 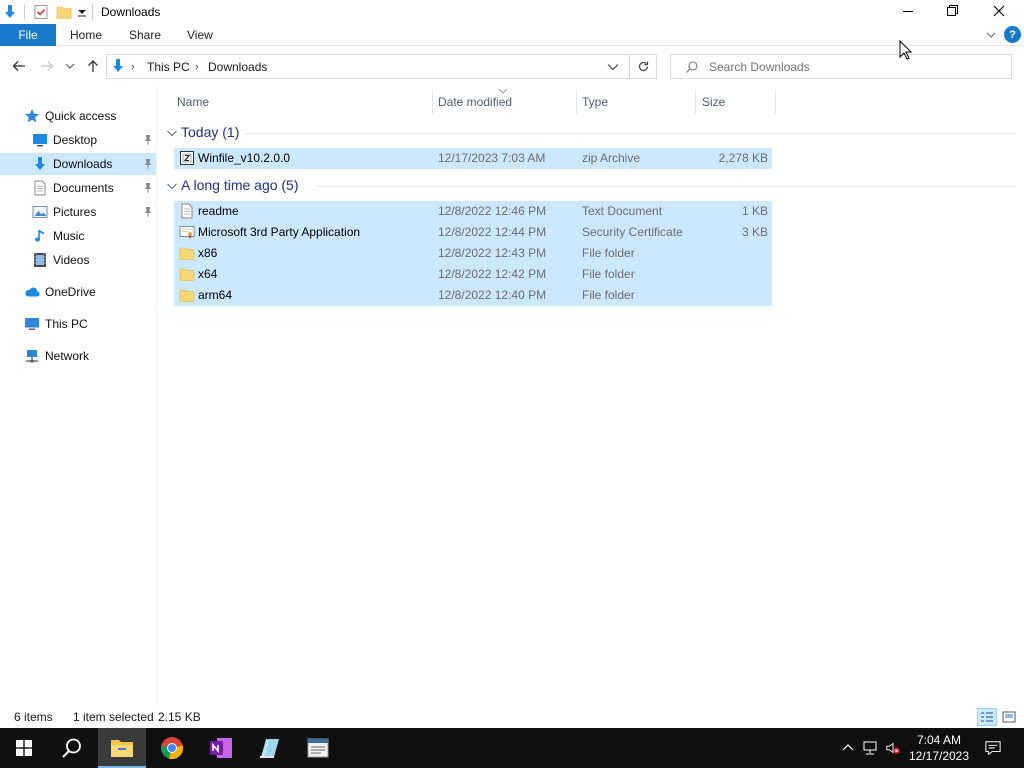 I want to click on clock-date: 12/17/2023, so click(x=939, y=756).